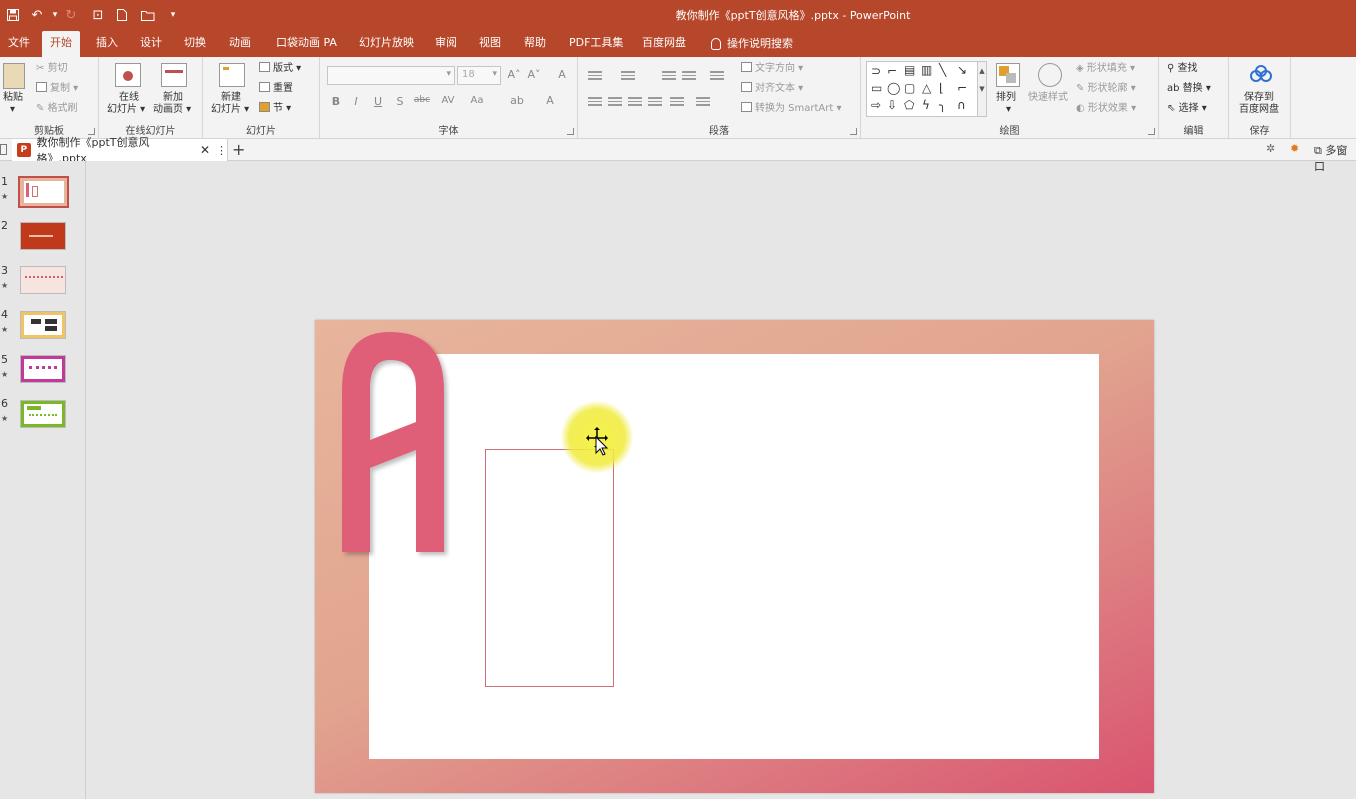 The height and width of the screenshot is (799, 1356). I want to click on paragraph-launcher-icon, so click(853, 131).